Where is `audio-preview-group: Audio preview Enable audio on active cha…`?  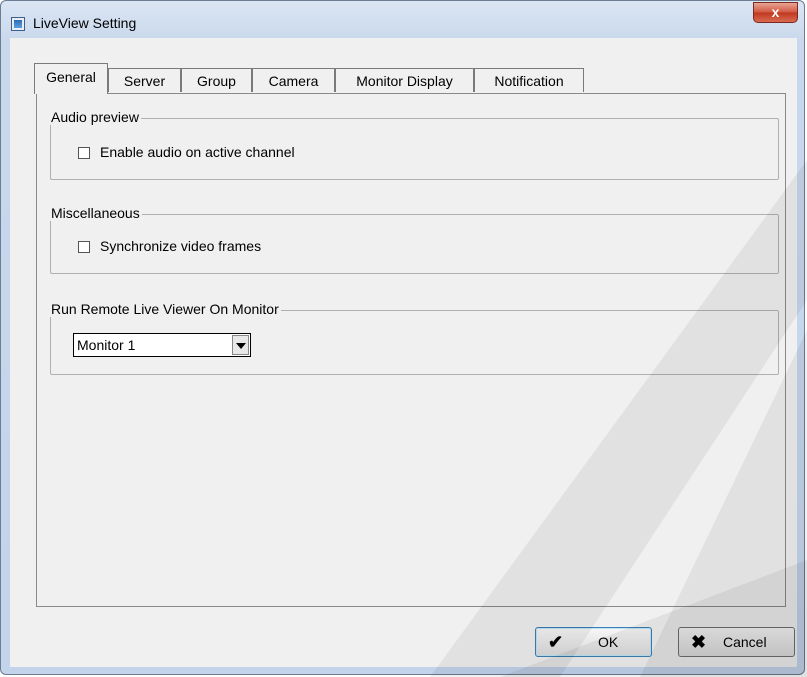 audio-preview-group: Audio preview Enable audio on active cha… is located at coordinates (414, 144).